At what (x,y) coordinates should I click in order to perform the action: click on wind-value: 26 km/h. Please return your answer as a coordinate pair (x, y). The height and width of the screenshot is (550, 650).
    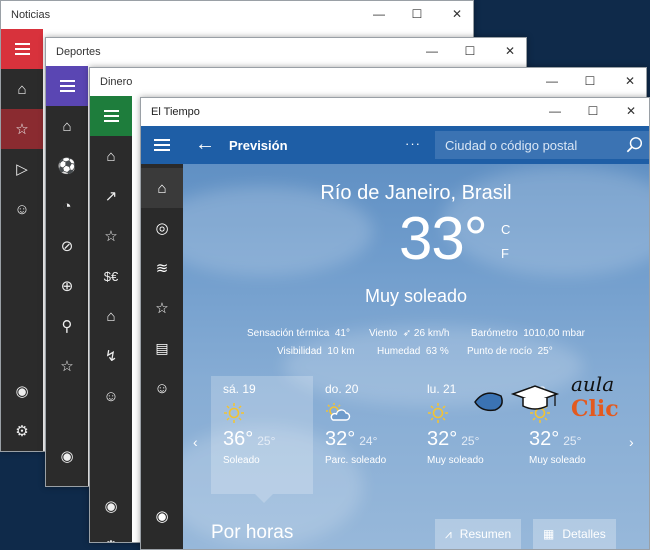
    Looking at the image, I should click on (431, 333).